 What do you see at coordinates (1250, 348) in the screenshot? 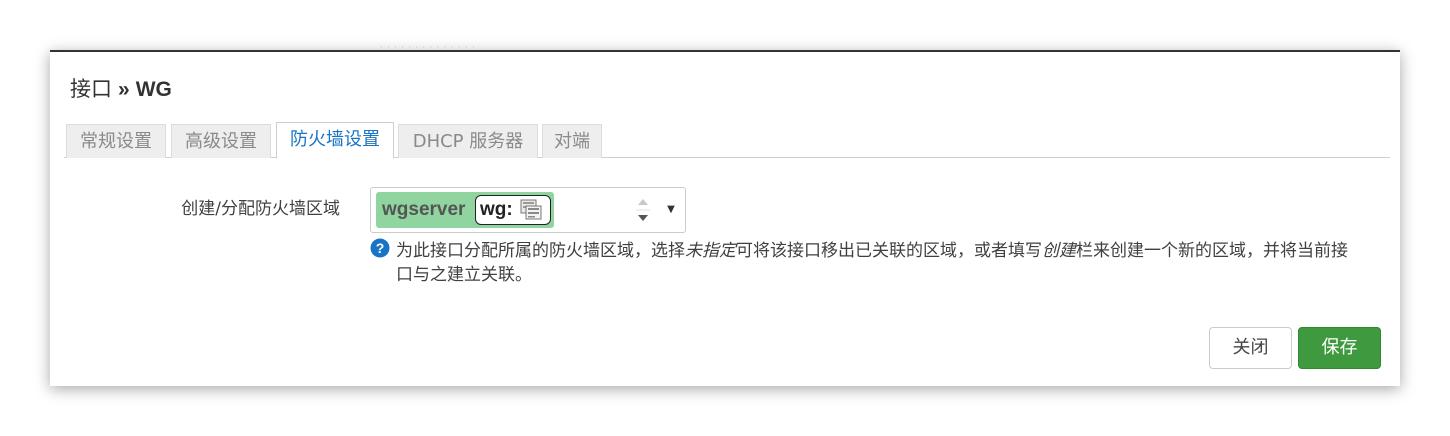
I see `close-button: 关闭` at bounding box center [1250, 348].